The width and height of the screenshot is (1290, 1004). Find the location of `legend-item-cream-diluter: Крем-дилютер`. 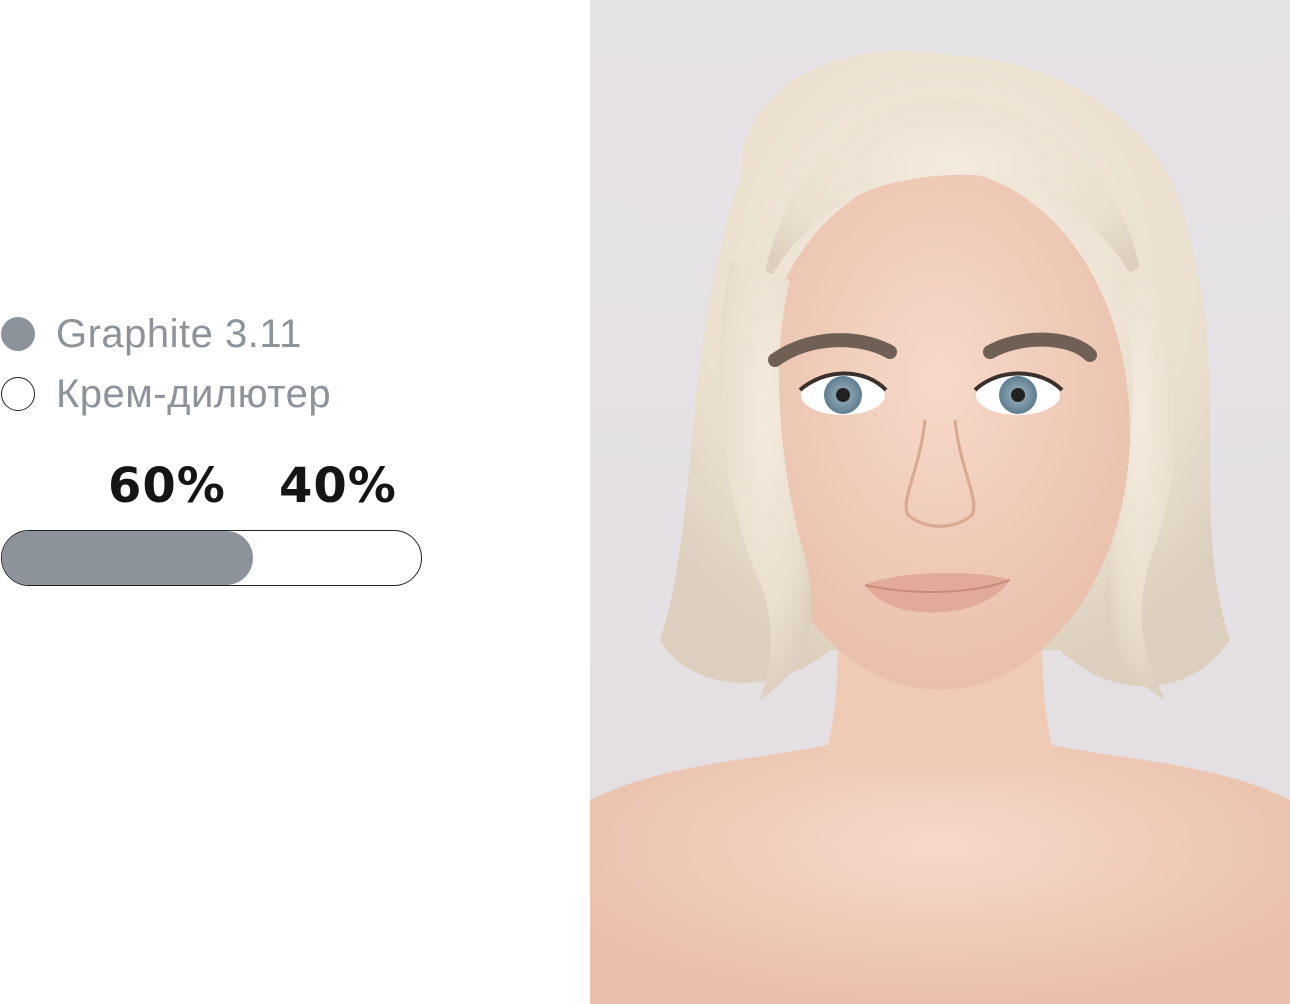

legend-item-cream-diluter: Крем-дилютер is located at coordinates (165, 394).